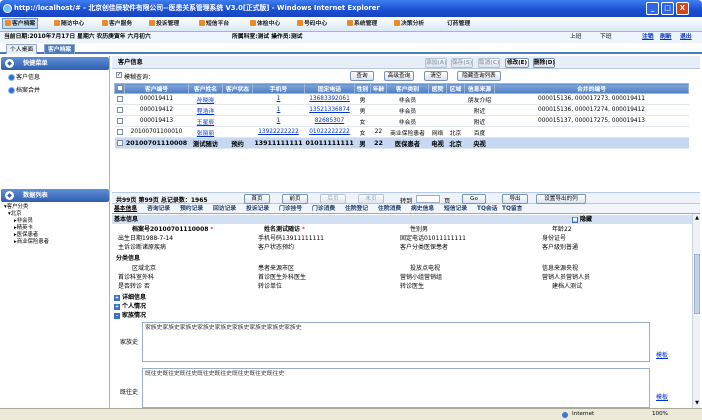  I want to click on past-history-textarea: 既往史既往史既往史既往史既往史既往史既往史既往史, so click(396, 388).